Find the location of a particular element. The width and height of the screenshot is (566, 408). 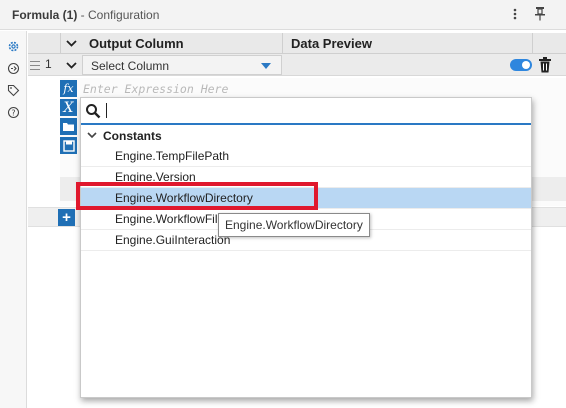

group-constants: Constants is located at coordinates (306, 136).